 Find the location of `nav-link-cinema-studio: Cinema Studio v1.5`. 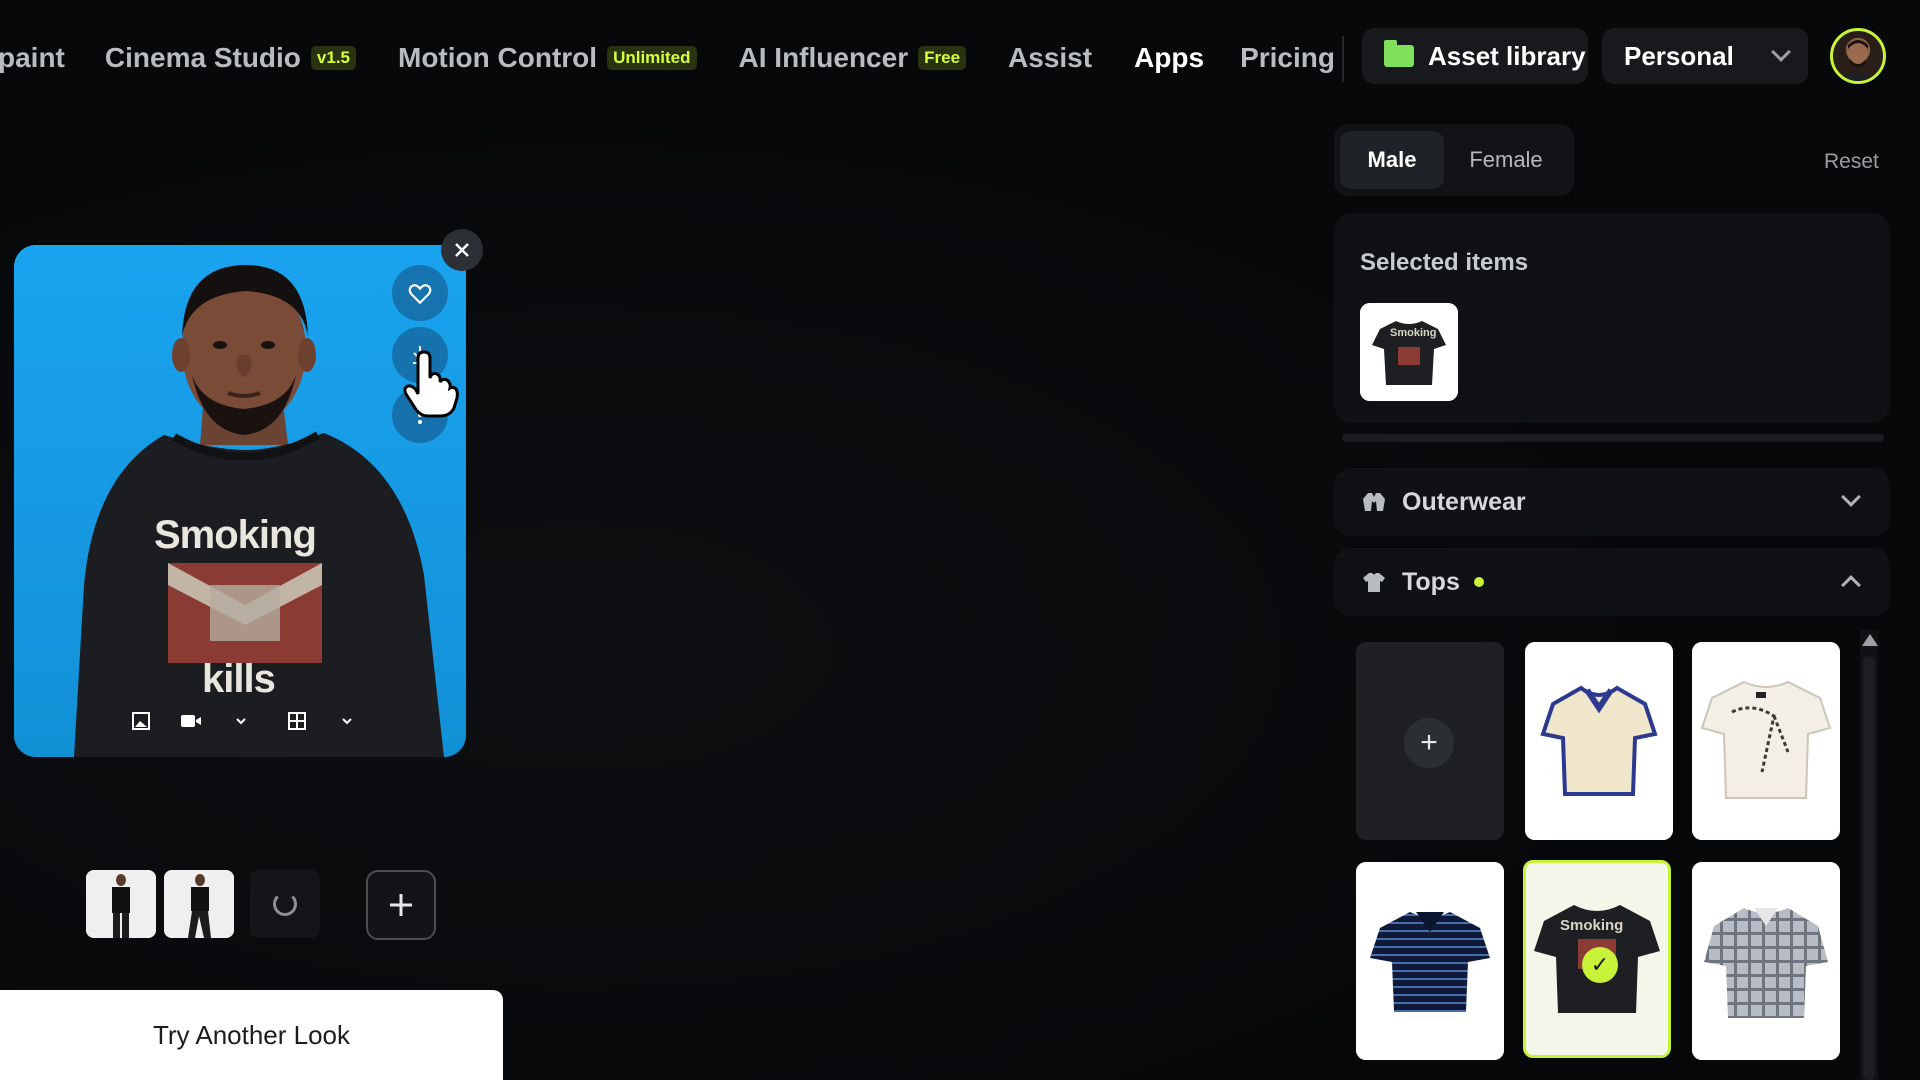

nav-link-cinema-studio: Cinema Studio v1.5 is located at coordinates (230, 58).